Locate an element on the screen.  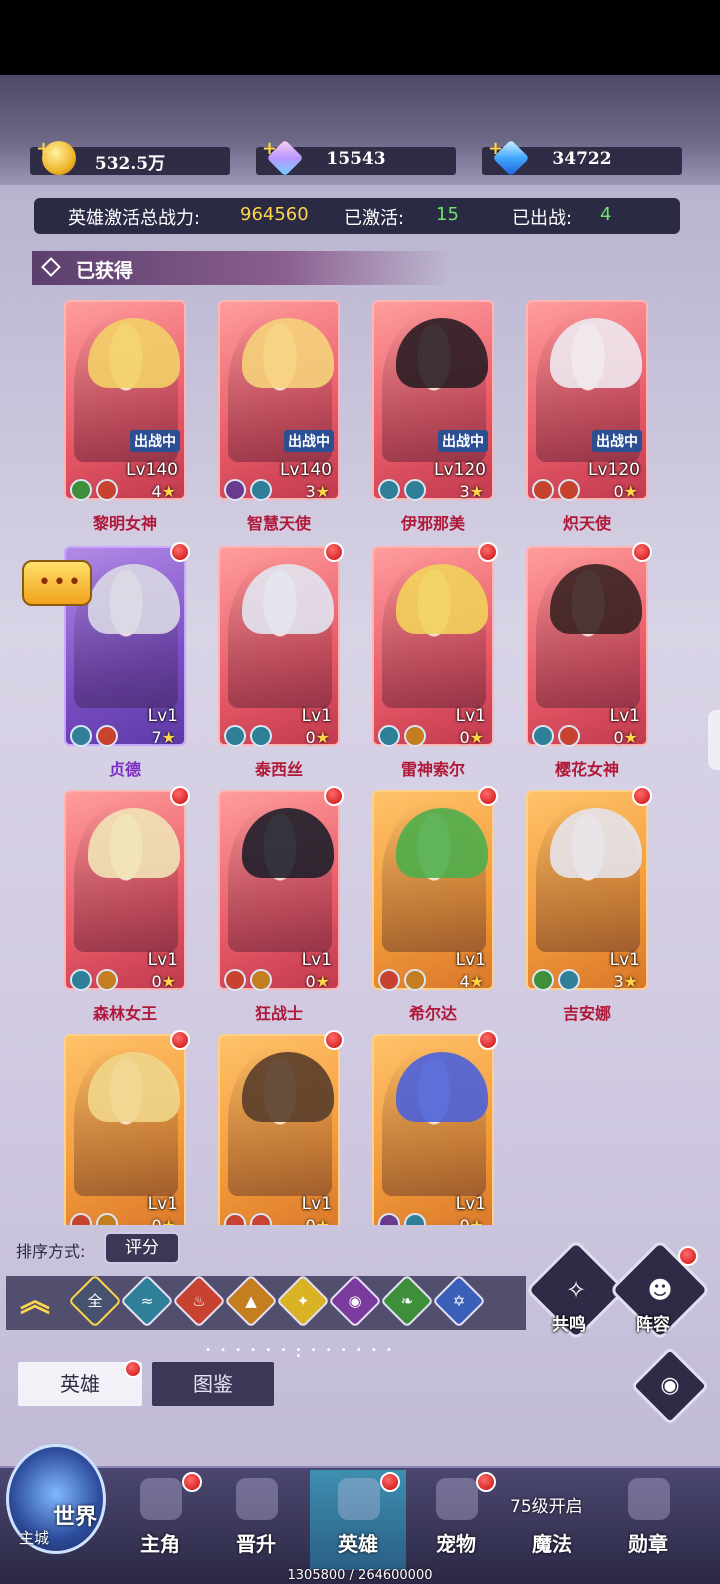
hero-card: 出战中 Lv120 3★ is located at coordinates (433, 400).